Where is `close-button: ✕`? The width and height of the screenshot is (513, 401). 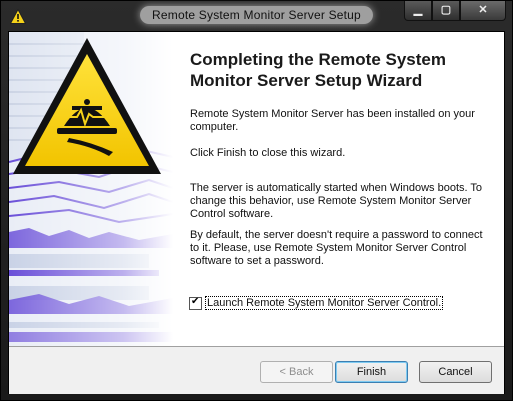
close-button: ✕ is located at coordinates (483, 11).